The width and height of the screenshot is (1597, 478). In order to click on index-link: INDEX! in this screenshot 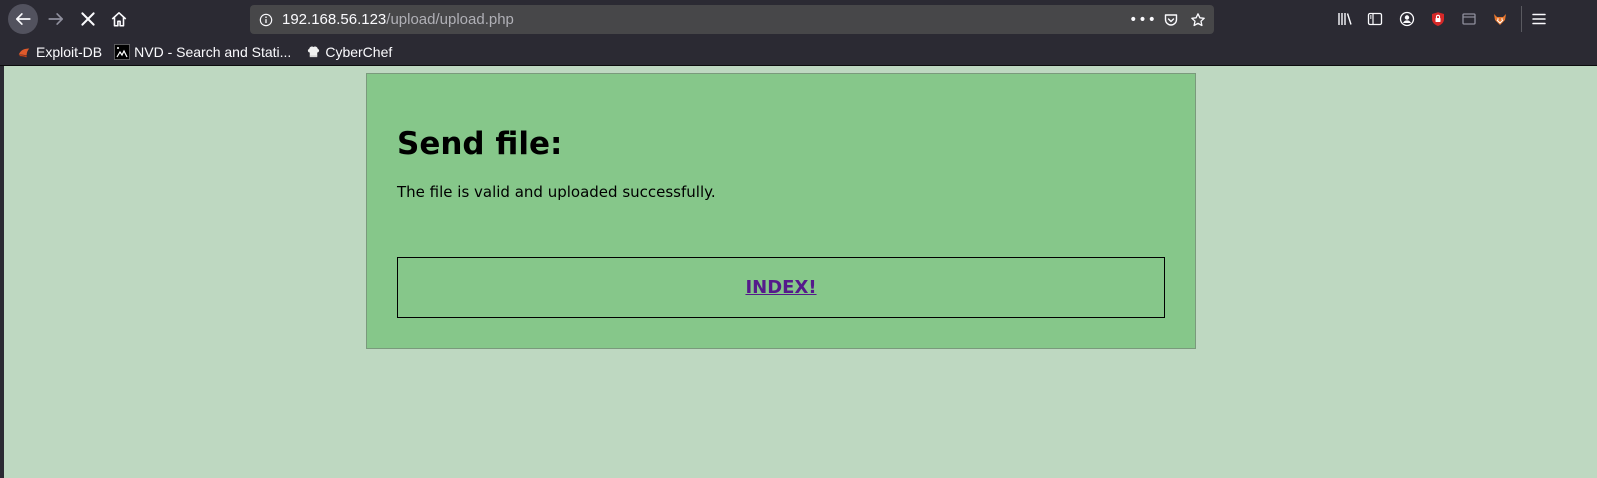, I will do `click(780, 287)`.